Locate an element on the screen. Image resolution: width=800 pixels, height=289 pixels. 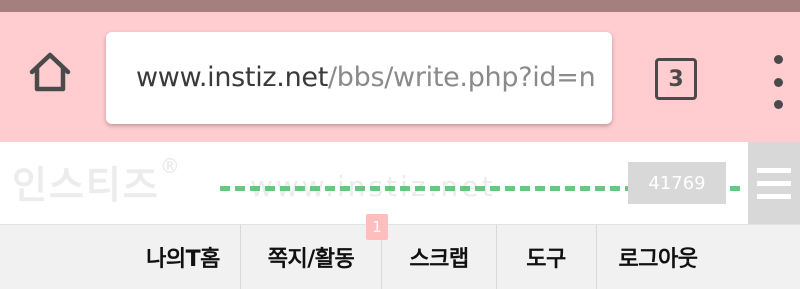
site-logo-text: 인스티즈 is located at coordinates (86, 185).